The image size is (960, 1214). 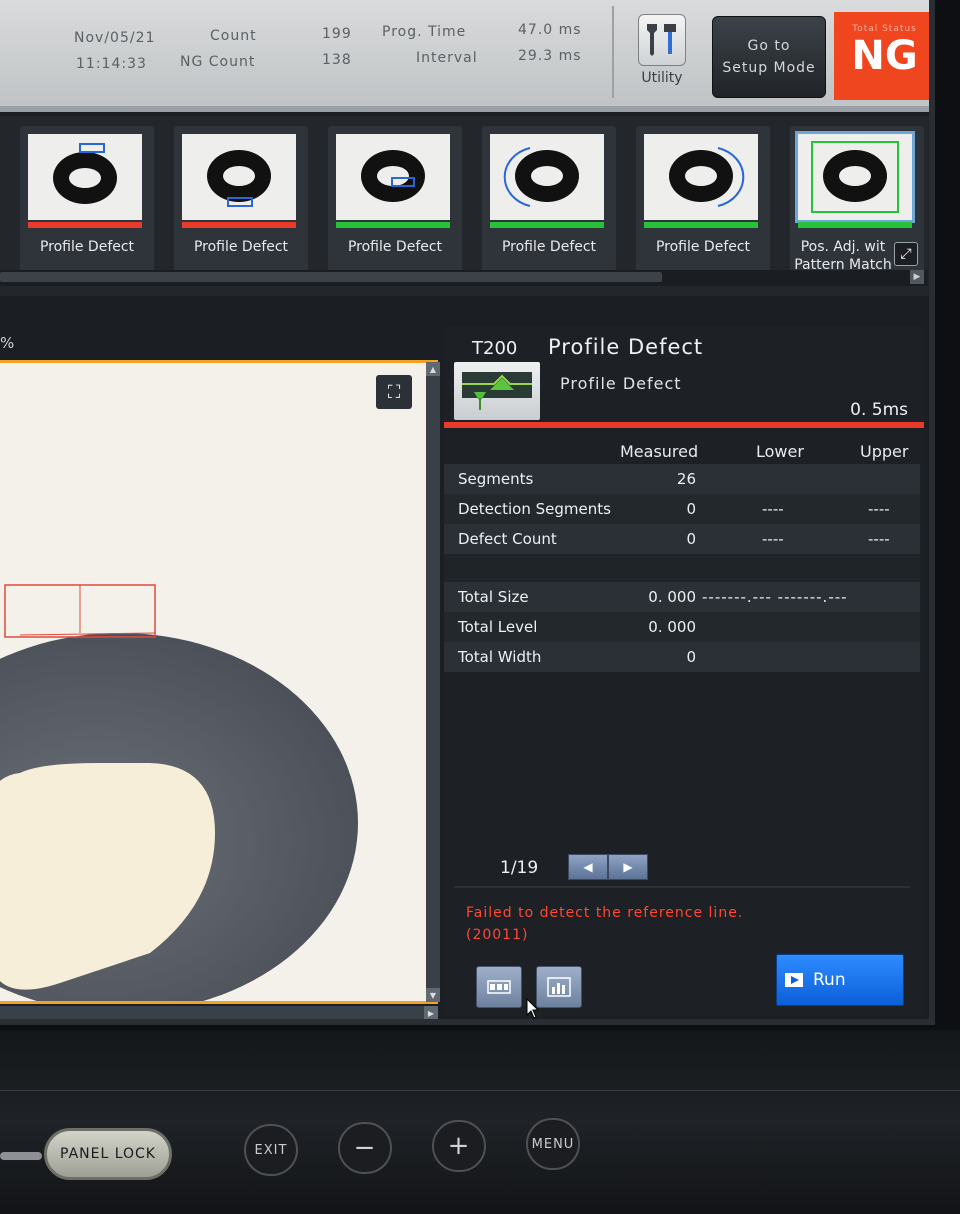 What do you see at coordinates (843, 256) in the screenshot?
I see `tool-label: Pos. Adj. wit Pattern Match` at bounding box center [843, 256].